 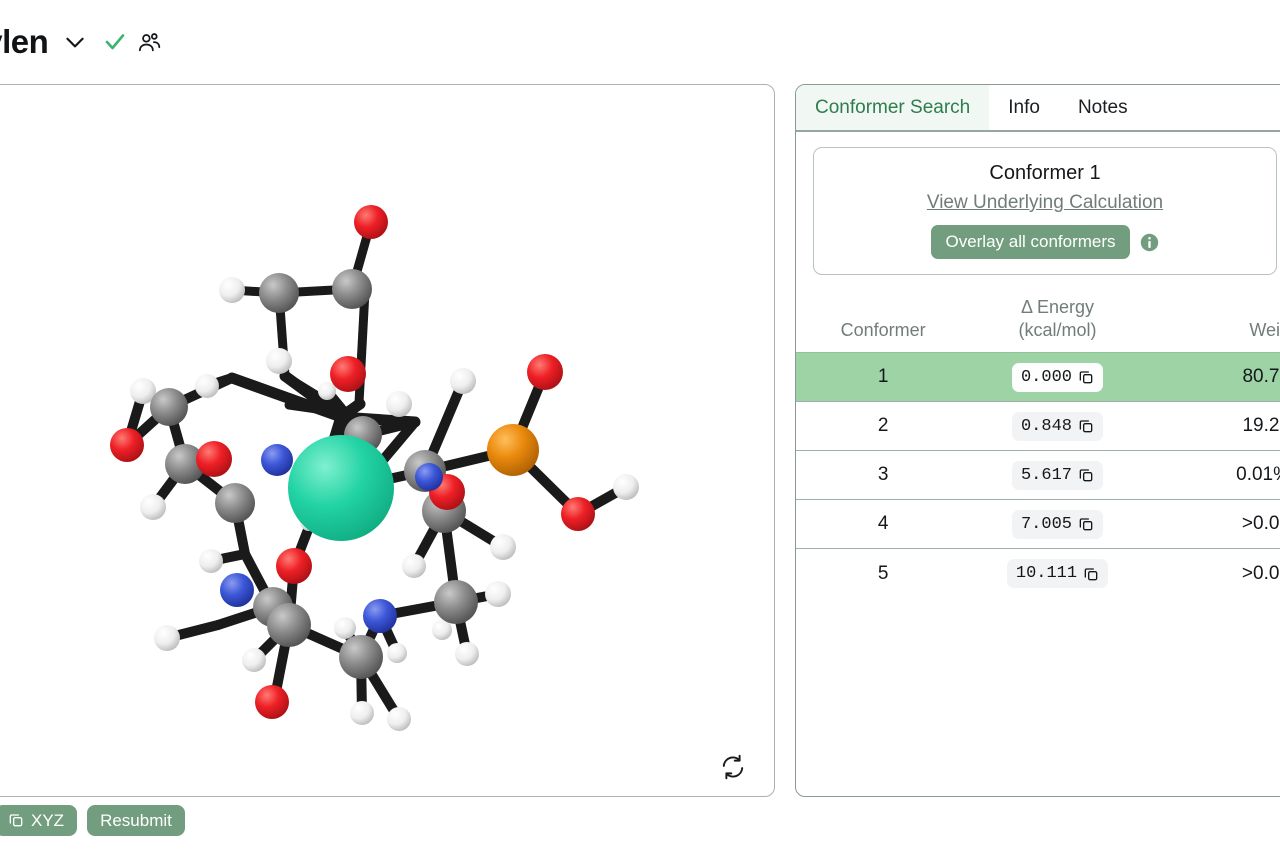 I want to click on chevron-down-icon, so click(x=75, y=42).